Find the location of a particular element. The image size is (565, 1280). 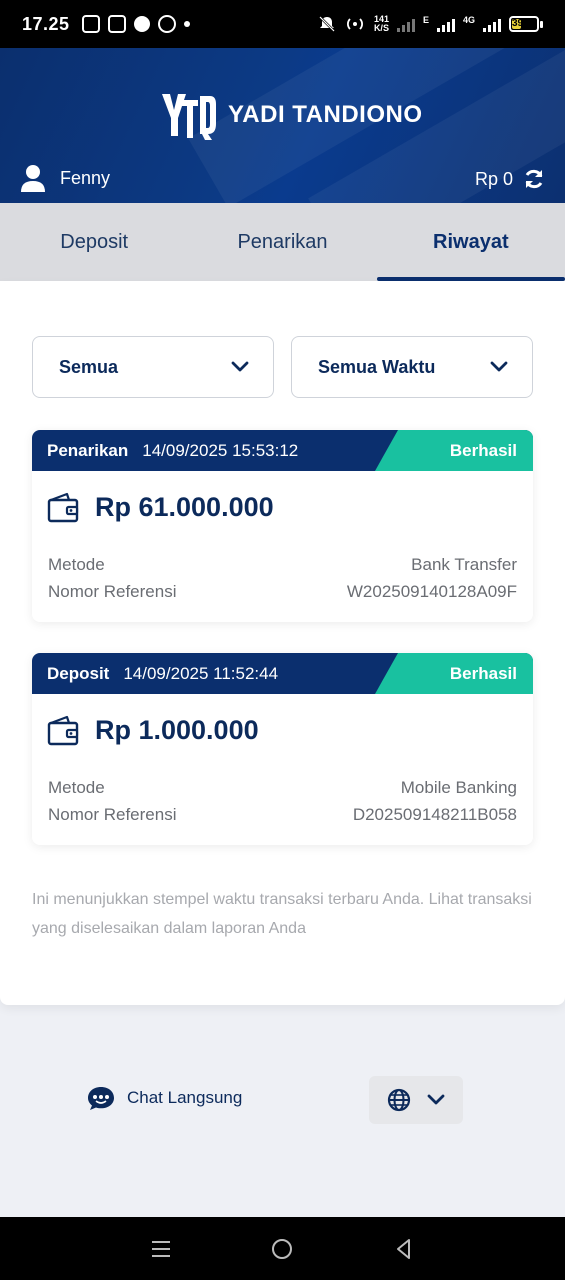

live-chat-button: Chat Langsung is located at coordinates (164, 1098).